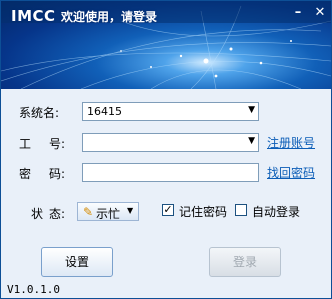  I want to click on remember-password-label: 记住密码, so click(203, 211).